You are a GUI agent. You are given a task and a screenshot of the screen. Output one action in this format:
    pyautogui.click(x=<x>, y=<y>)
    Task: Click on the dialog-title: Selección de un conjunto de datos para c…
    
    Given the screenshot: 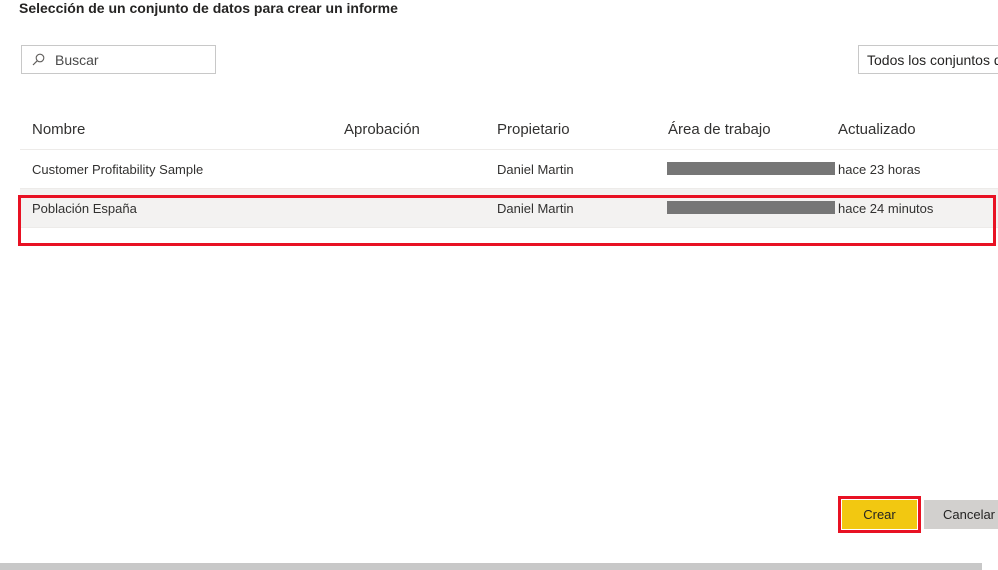 What is the action you would take?
    pyautogui.click(x=208, y=8)
    